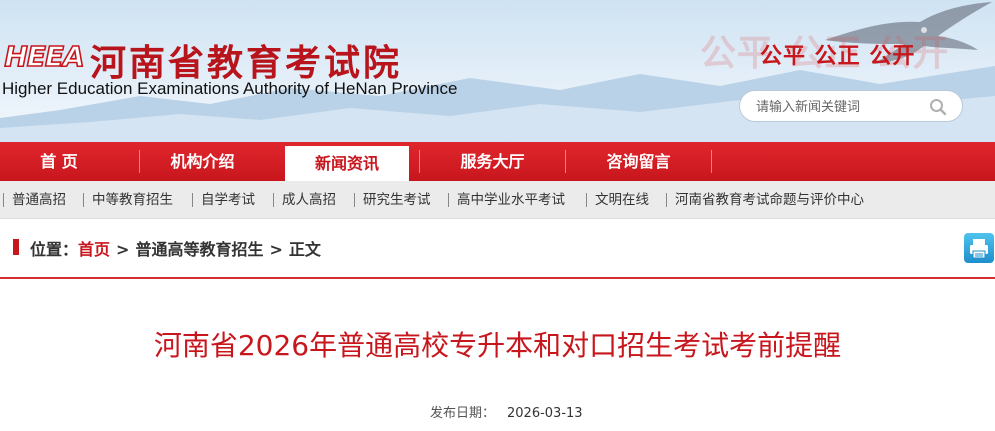  I want to click on breadcrumb: 位置：首页 > 普通高等教育招生 > 正文, so click(175, 248).